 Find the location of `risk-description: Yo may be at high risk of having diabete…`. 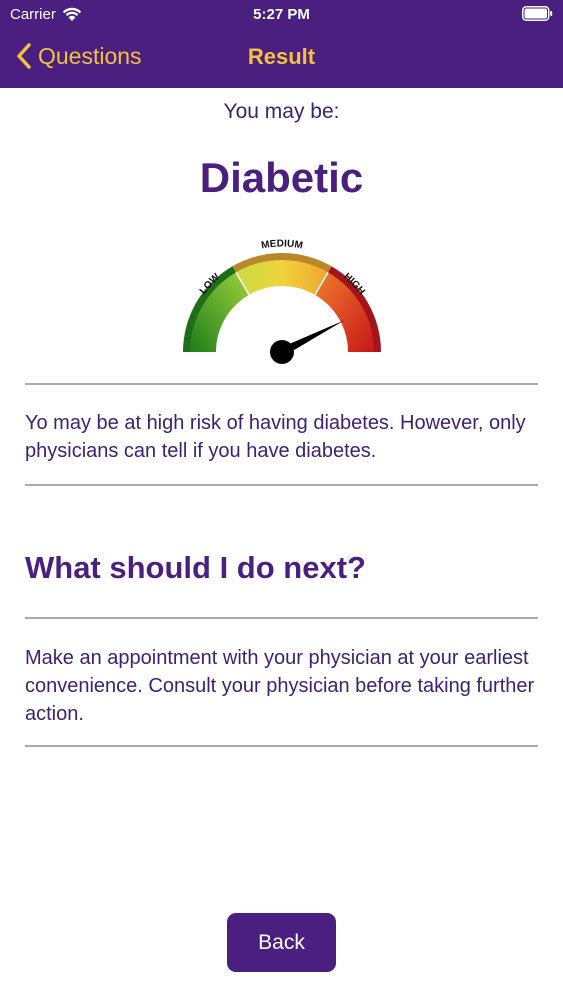

risk-description: Yo may be at high risk of having diabete… is located at coordinates (275, 437).